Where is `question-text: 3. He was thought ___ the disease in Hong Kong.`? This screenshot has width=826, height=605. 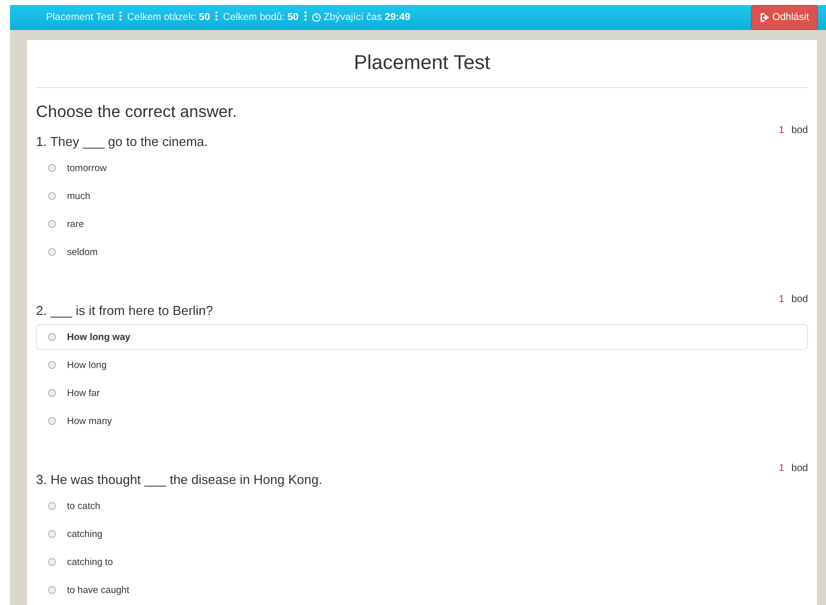 question-text: 3. He was thought ___ the disease in Hong Kong. is located at coordinates (179, 479).